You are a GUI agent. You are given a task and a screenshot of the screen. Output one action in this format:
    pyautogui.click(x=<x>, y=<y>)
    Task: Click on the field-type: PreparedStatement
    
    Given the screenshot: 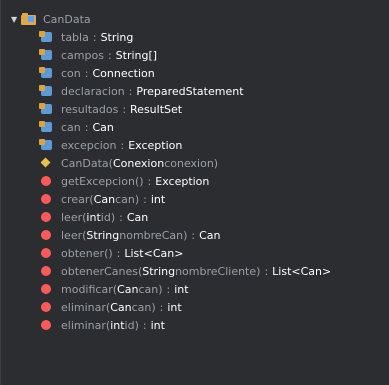 What is the action you would take?
    pyautogui.click(x=190, y=91)
    